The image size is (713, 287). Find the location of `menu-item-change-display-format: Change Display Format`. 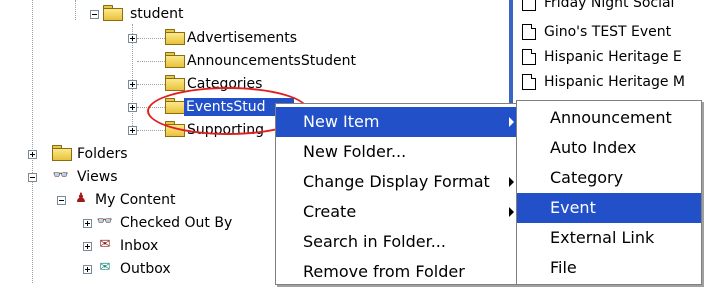

menu-item-change-display-format: Change Display Format is located at coordinates (399, 182).